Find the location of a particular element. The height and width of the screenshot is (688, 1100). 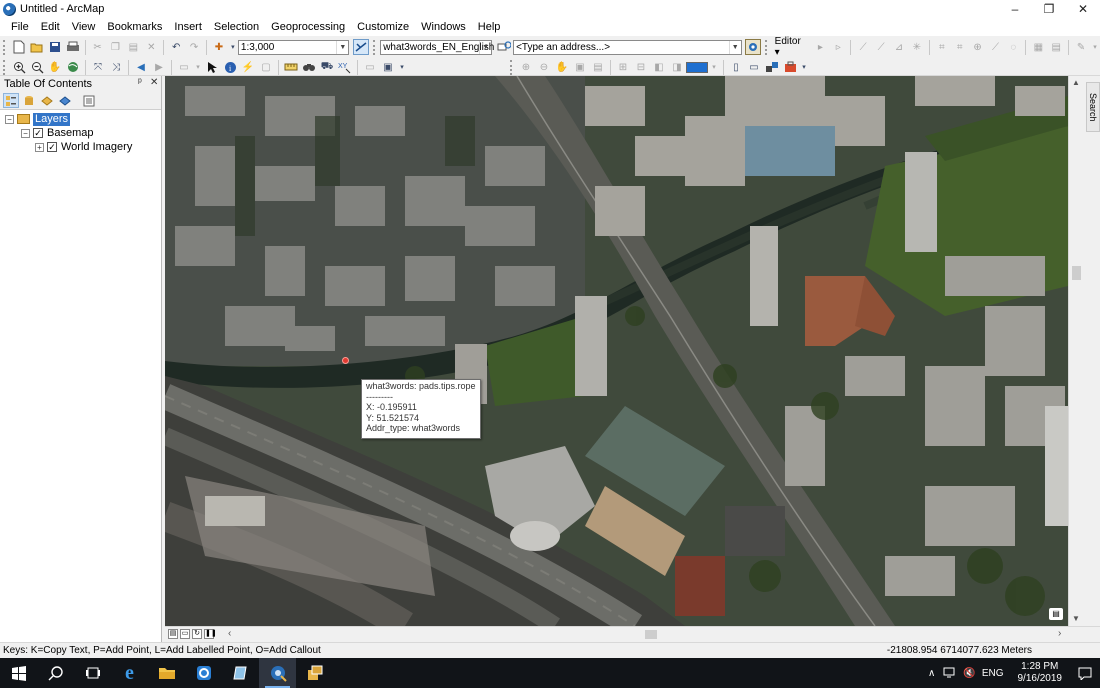

zoom-100-icon: ▤ is located at coordinates (598, 67).